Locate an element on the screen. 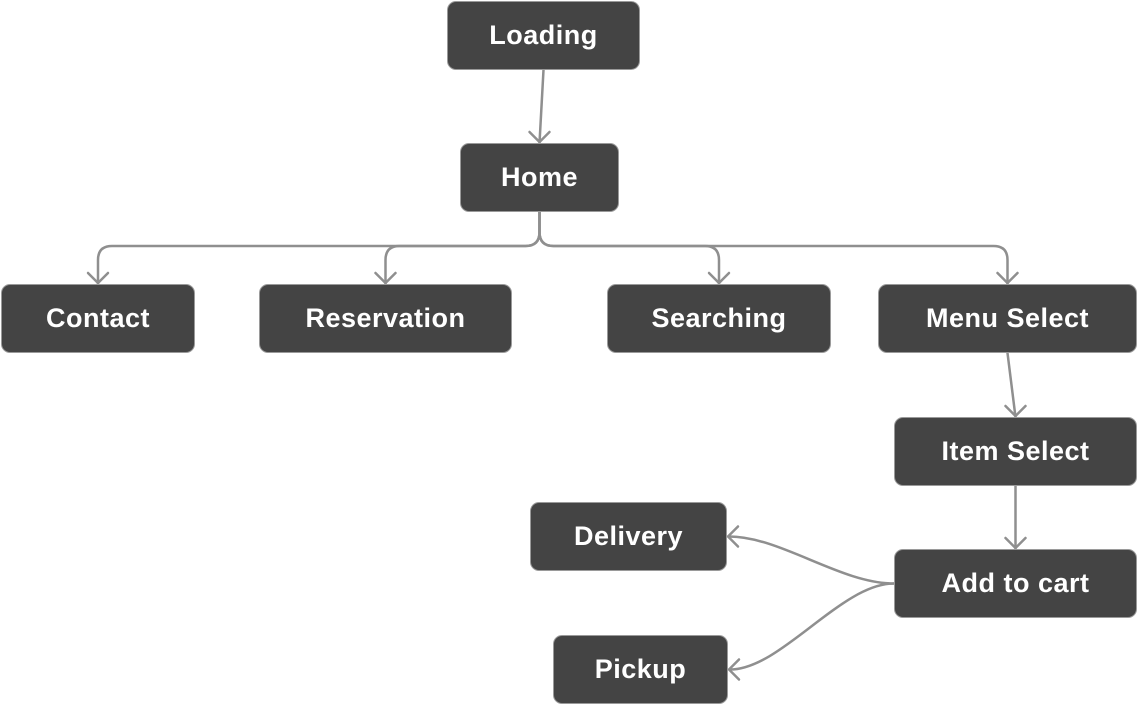  edge-add-to-cart-to-pickup is located at coordinates (812, 626).